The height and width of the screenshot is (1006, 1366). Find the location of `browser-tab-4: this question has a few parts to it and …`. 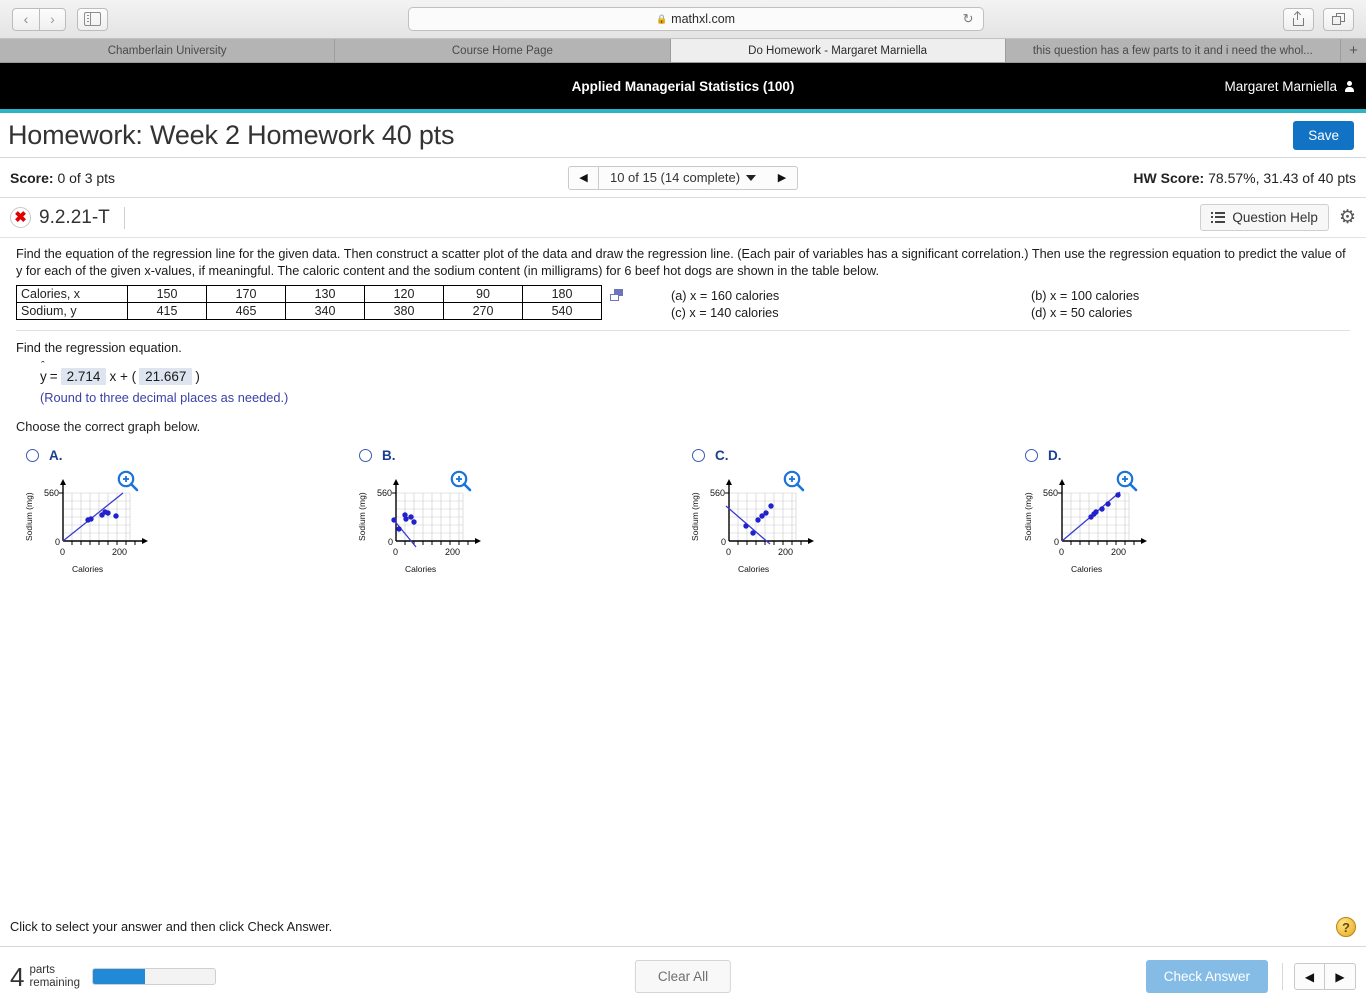

browser-tab-4: this question has a few parts to it and … is located at coordinates (1173, 50).